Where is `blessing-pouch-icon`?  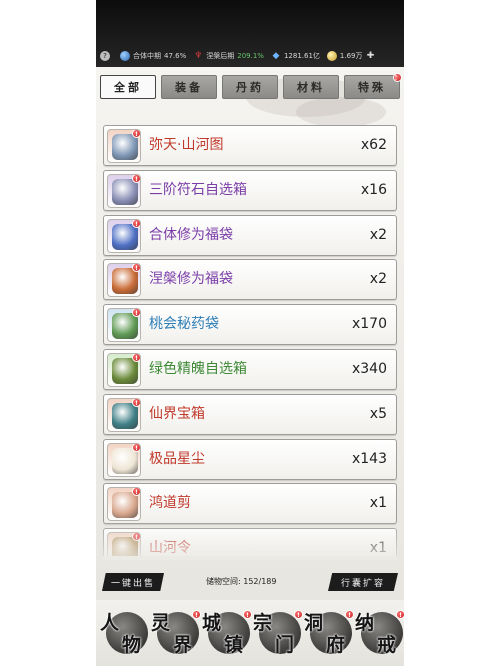 blessing-pouch-icon is located at coordinates (125, 281).